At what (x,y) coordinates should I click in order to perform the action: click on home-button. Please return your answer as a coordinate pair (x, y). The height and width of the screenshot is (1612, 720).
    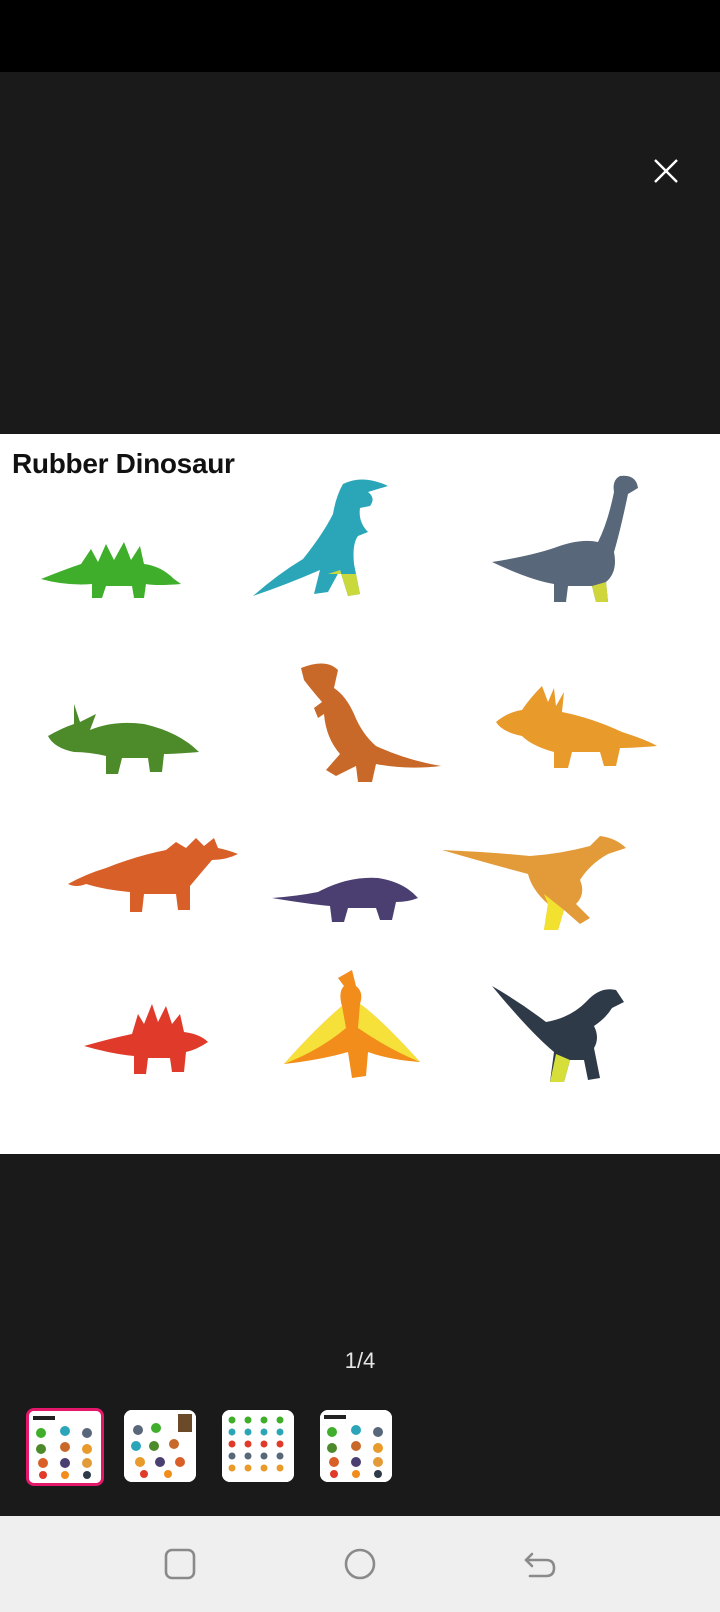
    Looking at the image, I should click on (360, 1564).